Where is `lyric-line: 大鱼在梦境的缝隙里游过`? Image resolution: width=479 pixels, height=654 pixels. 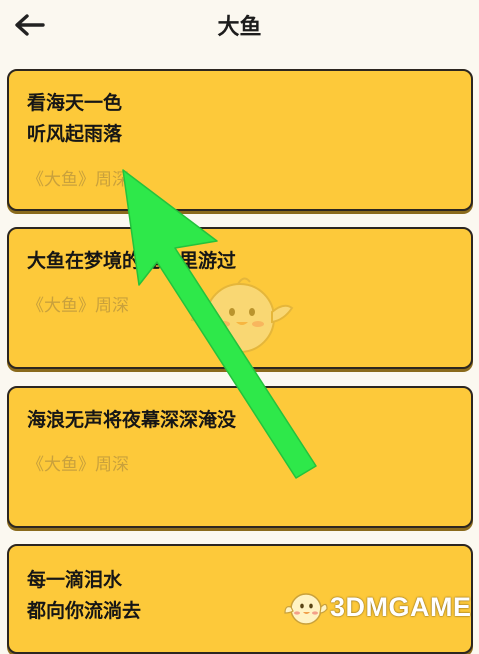 lyric-line: 大鱼在梦境的缝隙里游过 is located at coordinates (132, 261).